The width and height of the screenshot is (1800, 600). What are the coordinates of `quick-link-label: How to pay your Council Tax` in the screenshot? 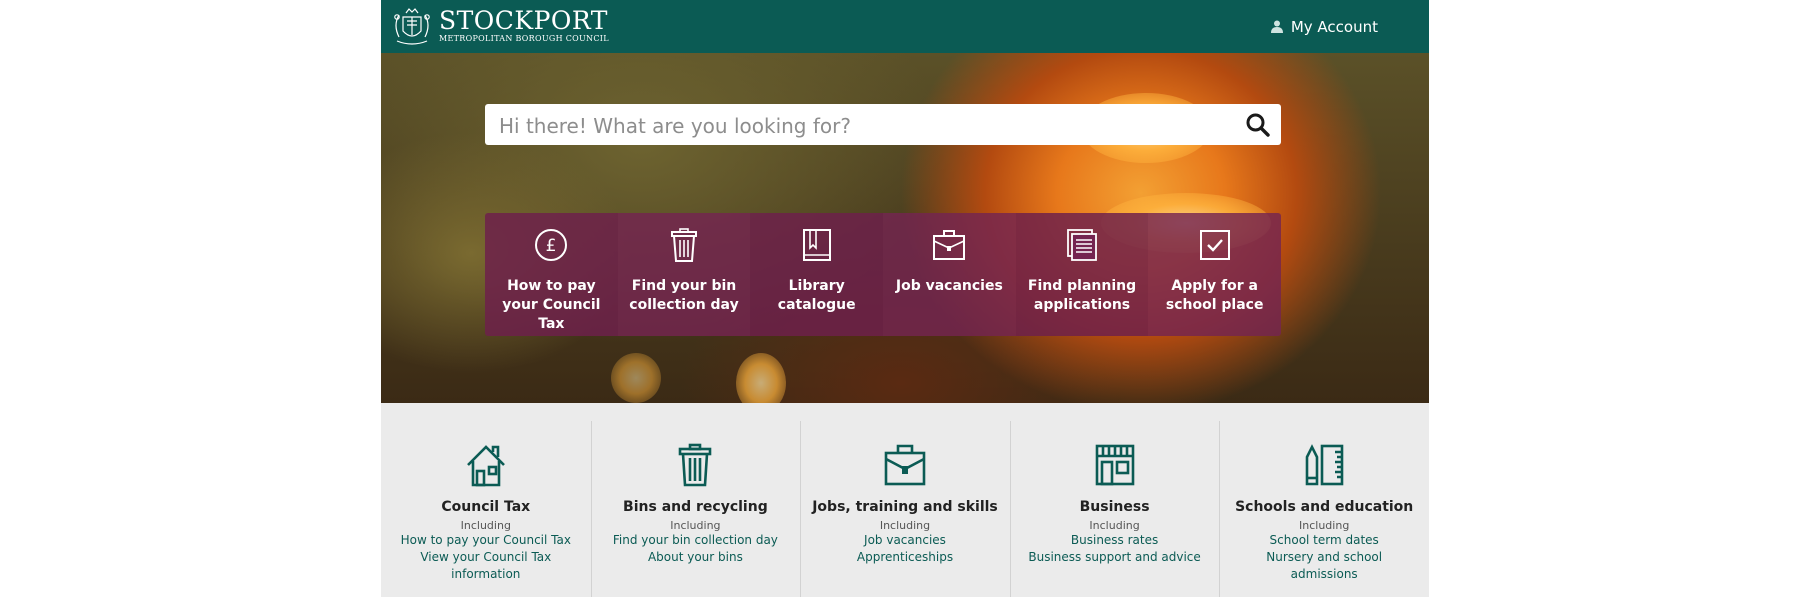 It's located at (551, 305).